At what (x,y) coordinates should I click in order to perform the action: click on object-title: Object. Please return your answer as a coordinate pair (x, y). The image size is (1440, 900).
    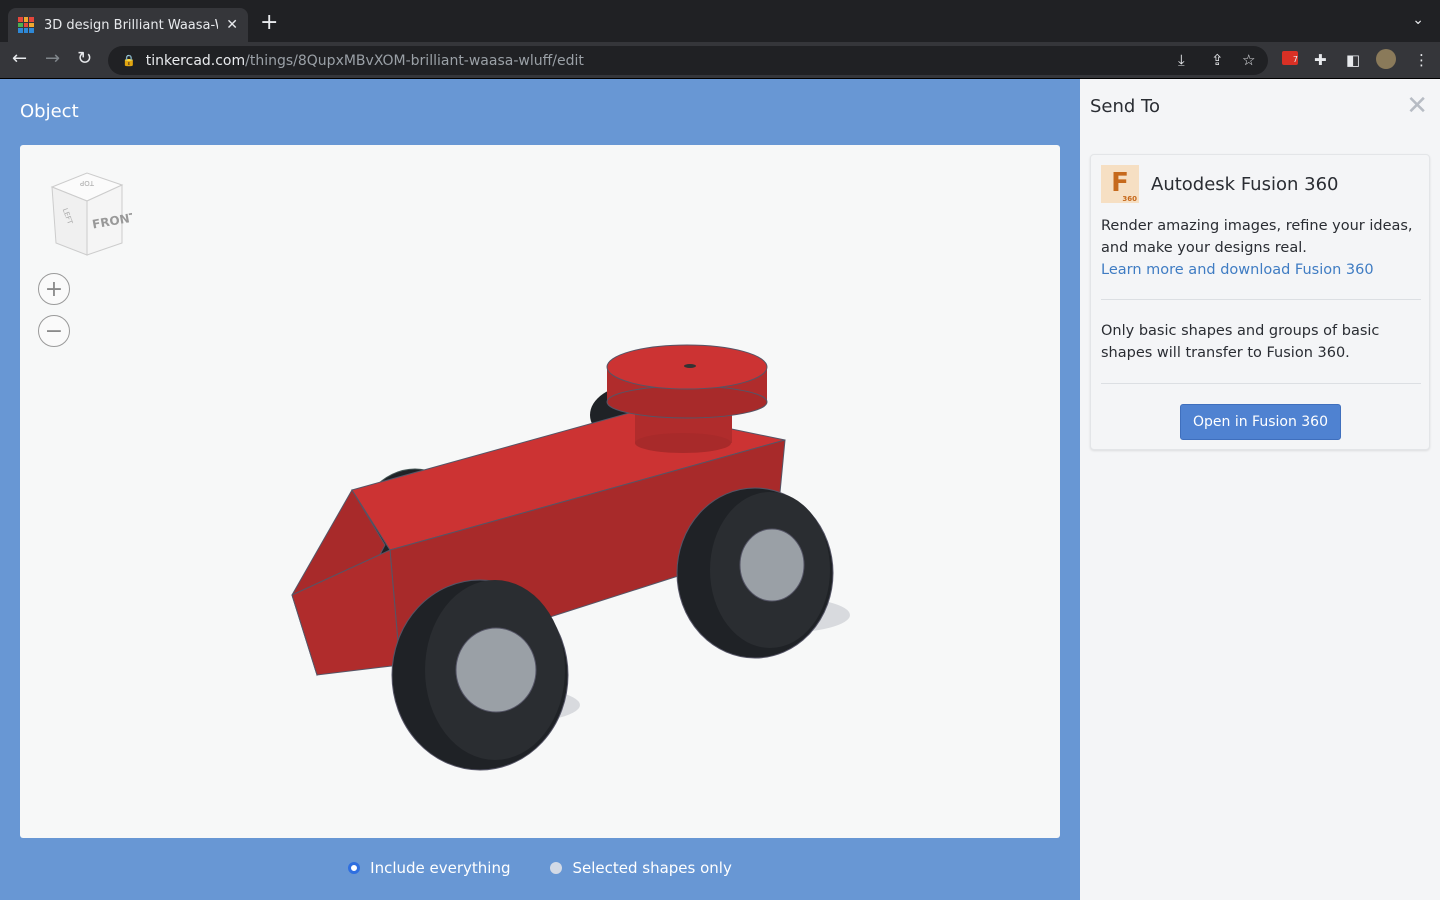
    Looking at the image, I should click on (49, 111).